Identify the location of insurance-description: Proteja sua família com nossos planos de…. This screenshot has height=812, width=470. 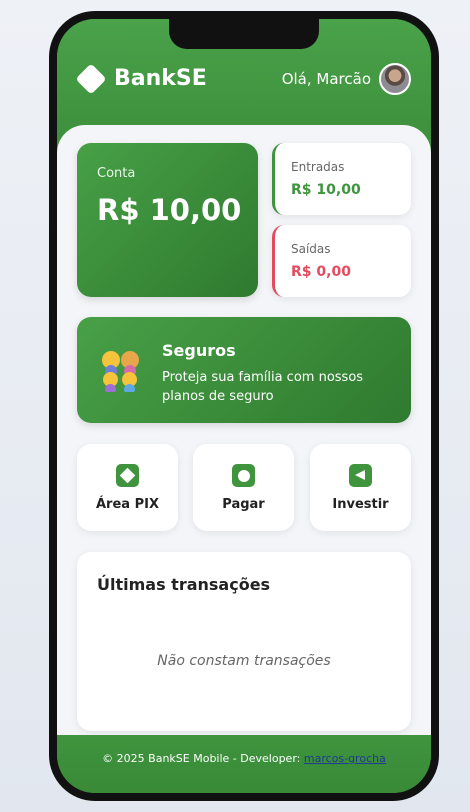
(263, 387).